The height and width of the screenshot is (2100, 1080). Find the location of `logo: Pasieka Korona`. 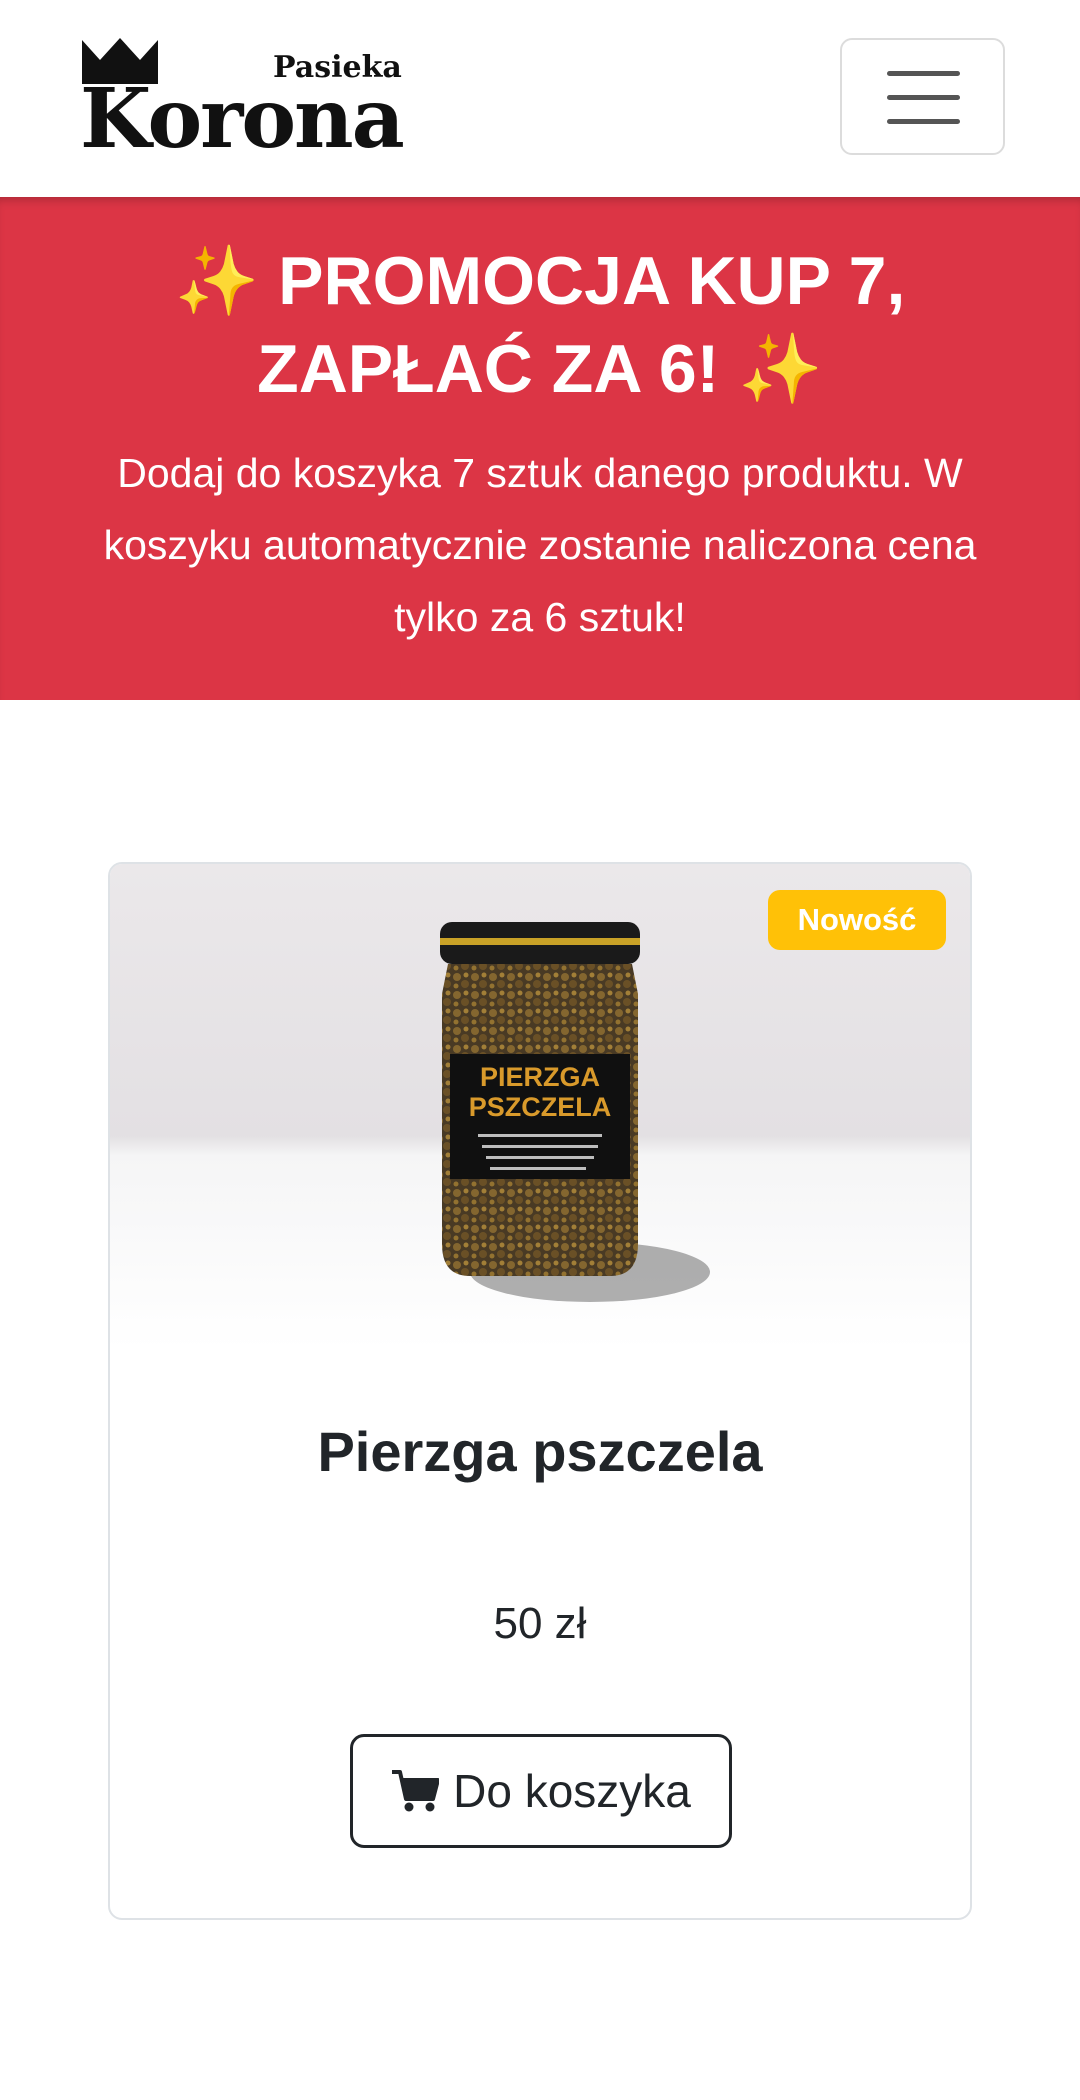

logo: Pasieka Korona is located at coordinates (255, 98).